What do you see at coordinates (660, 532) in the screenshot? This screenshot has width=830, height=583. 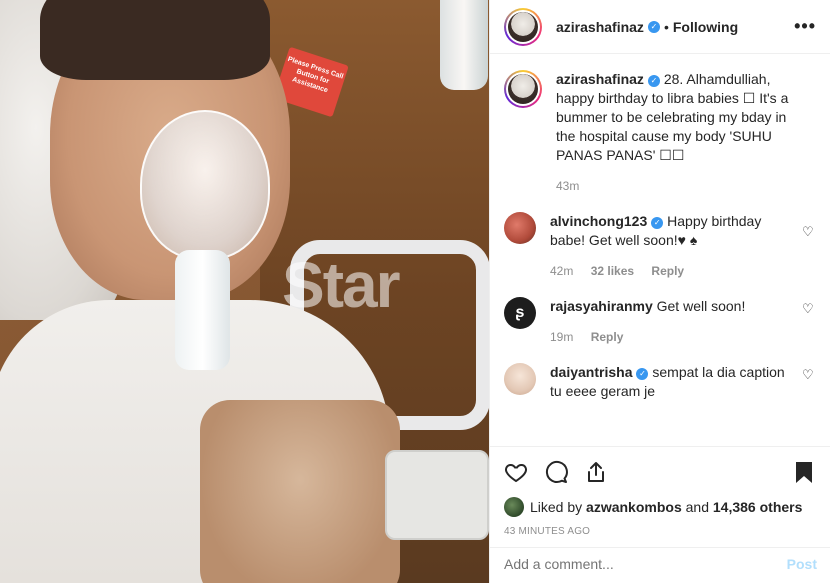 I see `post-timestamp: 43 MINUTES AGO` at bounding box center [660, 532].